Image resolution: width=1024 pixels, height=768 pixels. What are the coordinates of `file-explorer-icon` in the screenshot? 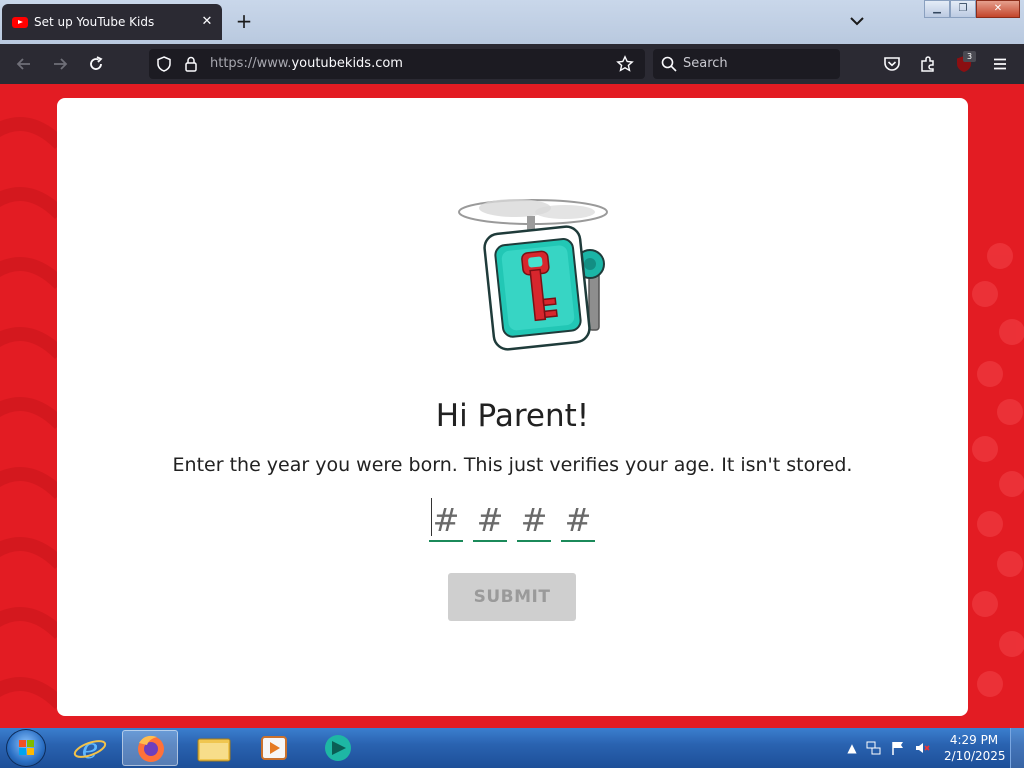 It's located at (214, 748).